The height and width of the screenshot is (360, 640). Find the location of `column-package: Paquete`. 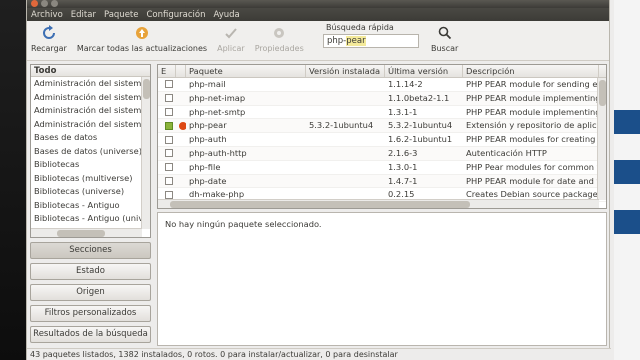

column-package: Paquete is located at coordinates (246, 71).